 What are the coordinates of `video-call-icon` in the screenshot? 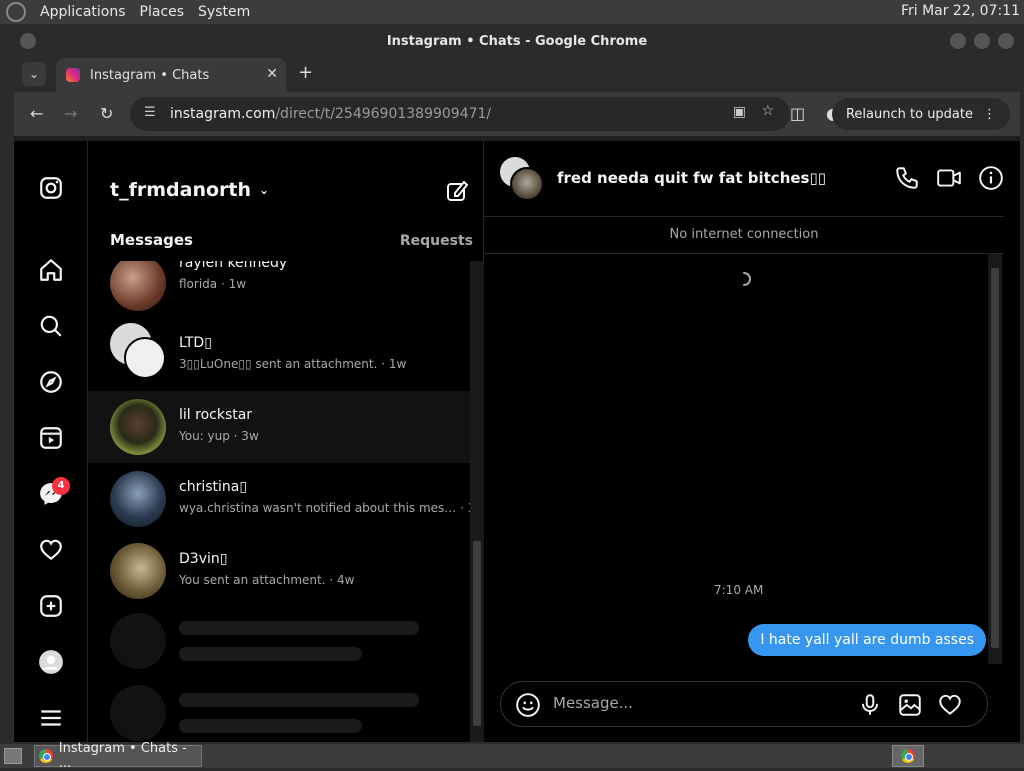 It's located at (949, 178).